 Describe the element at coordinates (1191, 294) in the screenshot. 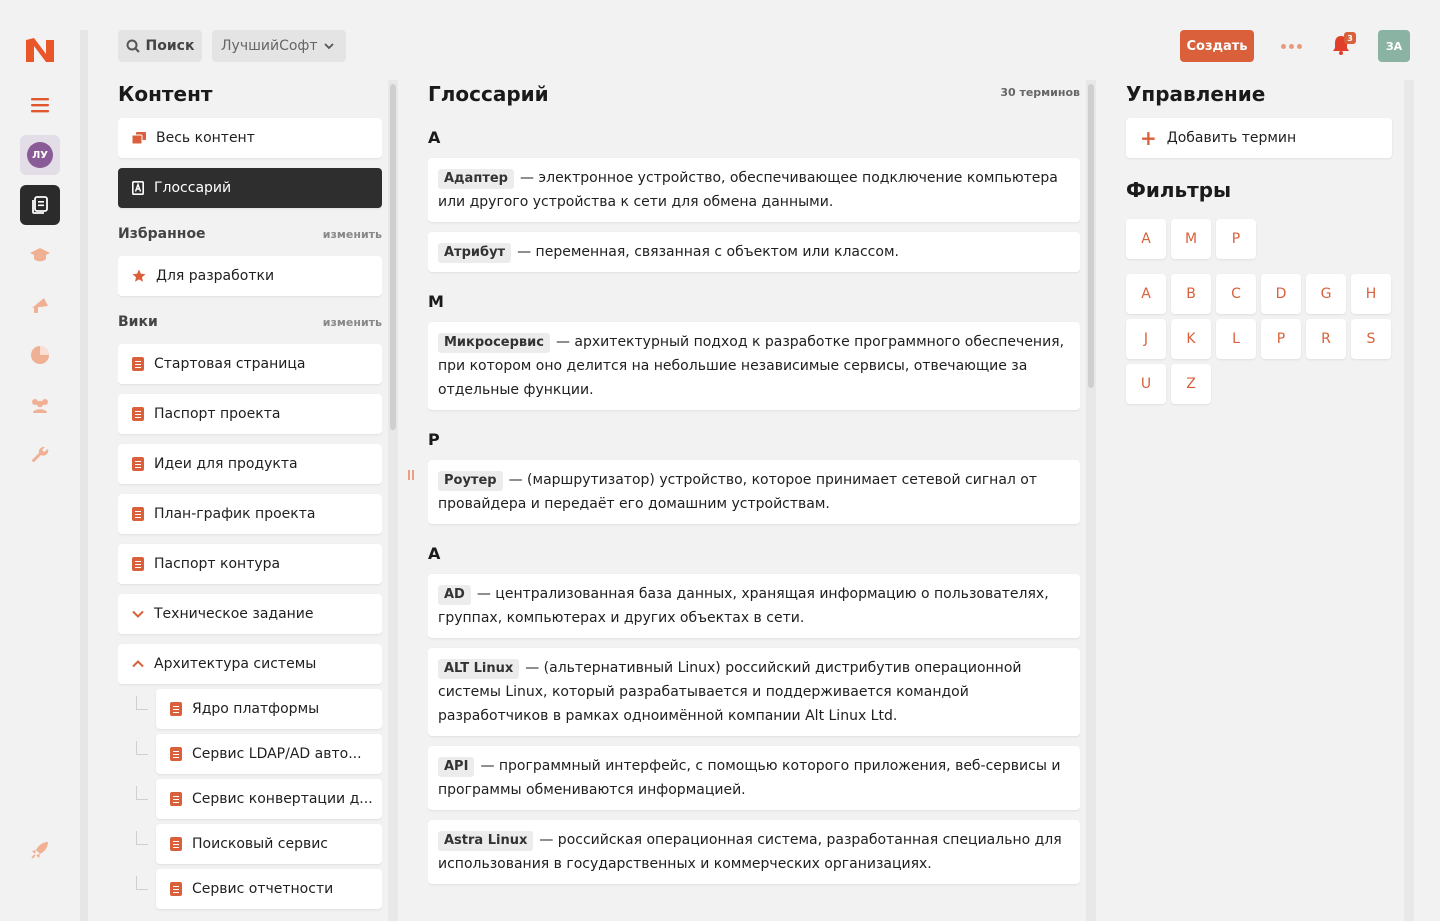

I see `filter-letter-button: B` at that location.